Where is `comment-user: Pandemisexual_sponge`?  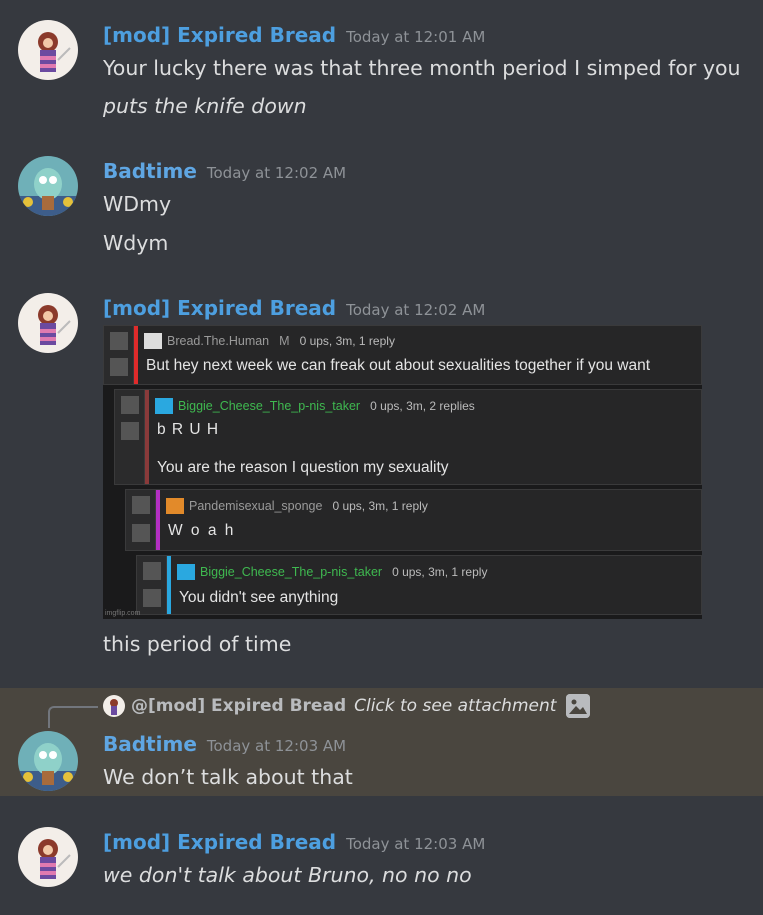 comment-user: Pandemisexual_sponge is located at coordinates (256, 506).